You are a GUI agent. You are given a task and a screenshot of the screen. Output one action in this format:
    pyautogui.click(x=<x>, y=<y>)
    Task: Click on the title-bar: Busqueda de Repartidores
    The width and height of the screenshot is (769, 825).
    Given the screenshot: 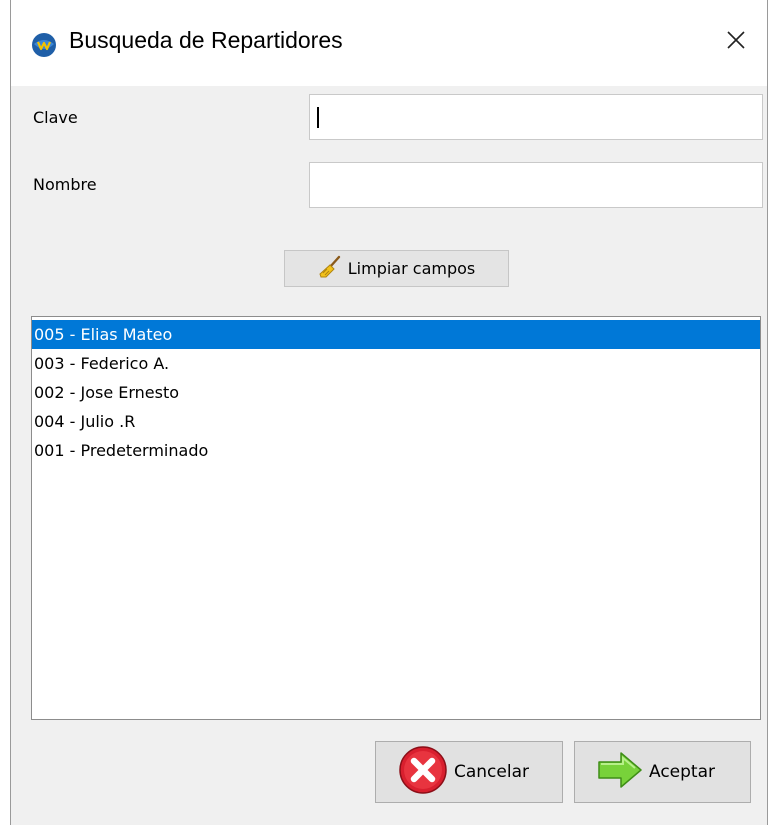 What is the action you would take?
    pyautogui.click(x=389, y=43)
    